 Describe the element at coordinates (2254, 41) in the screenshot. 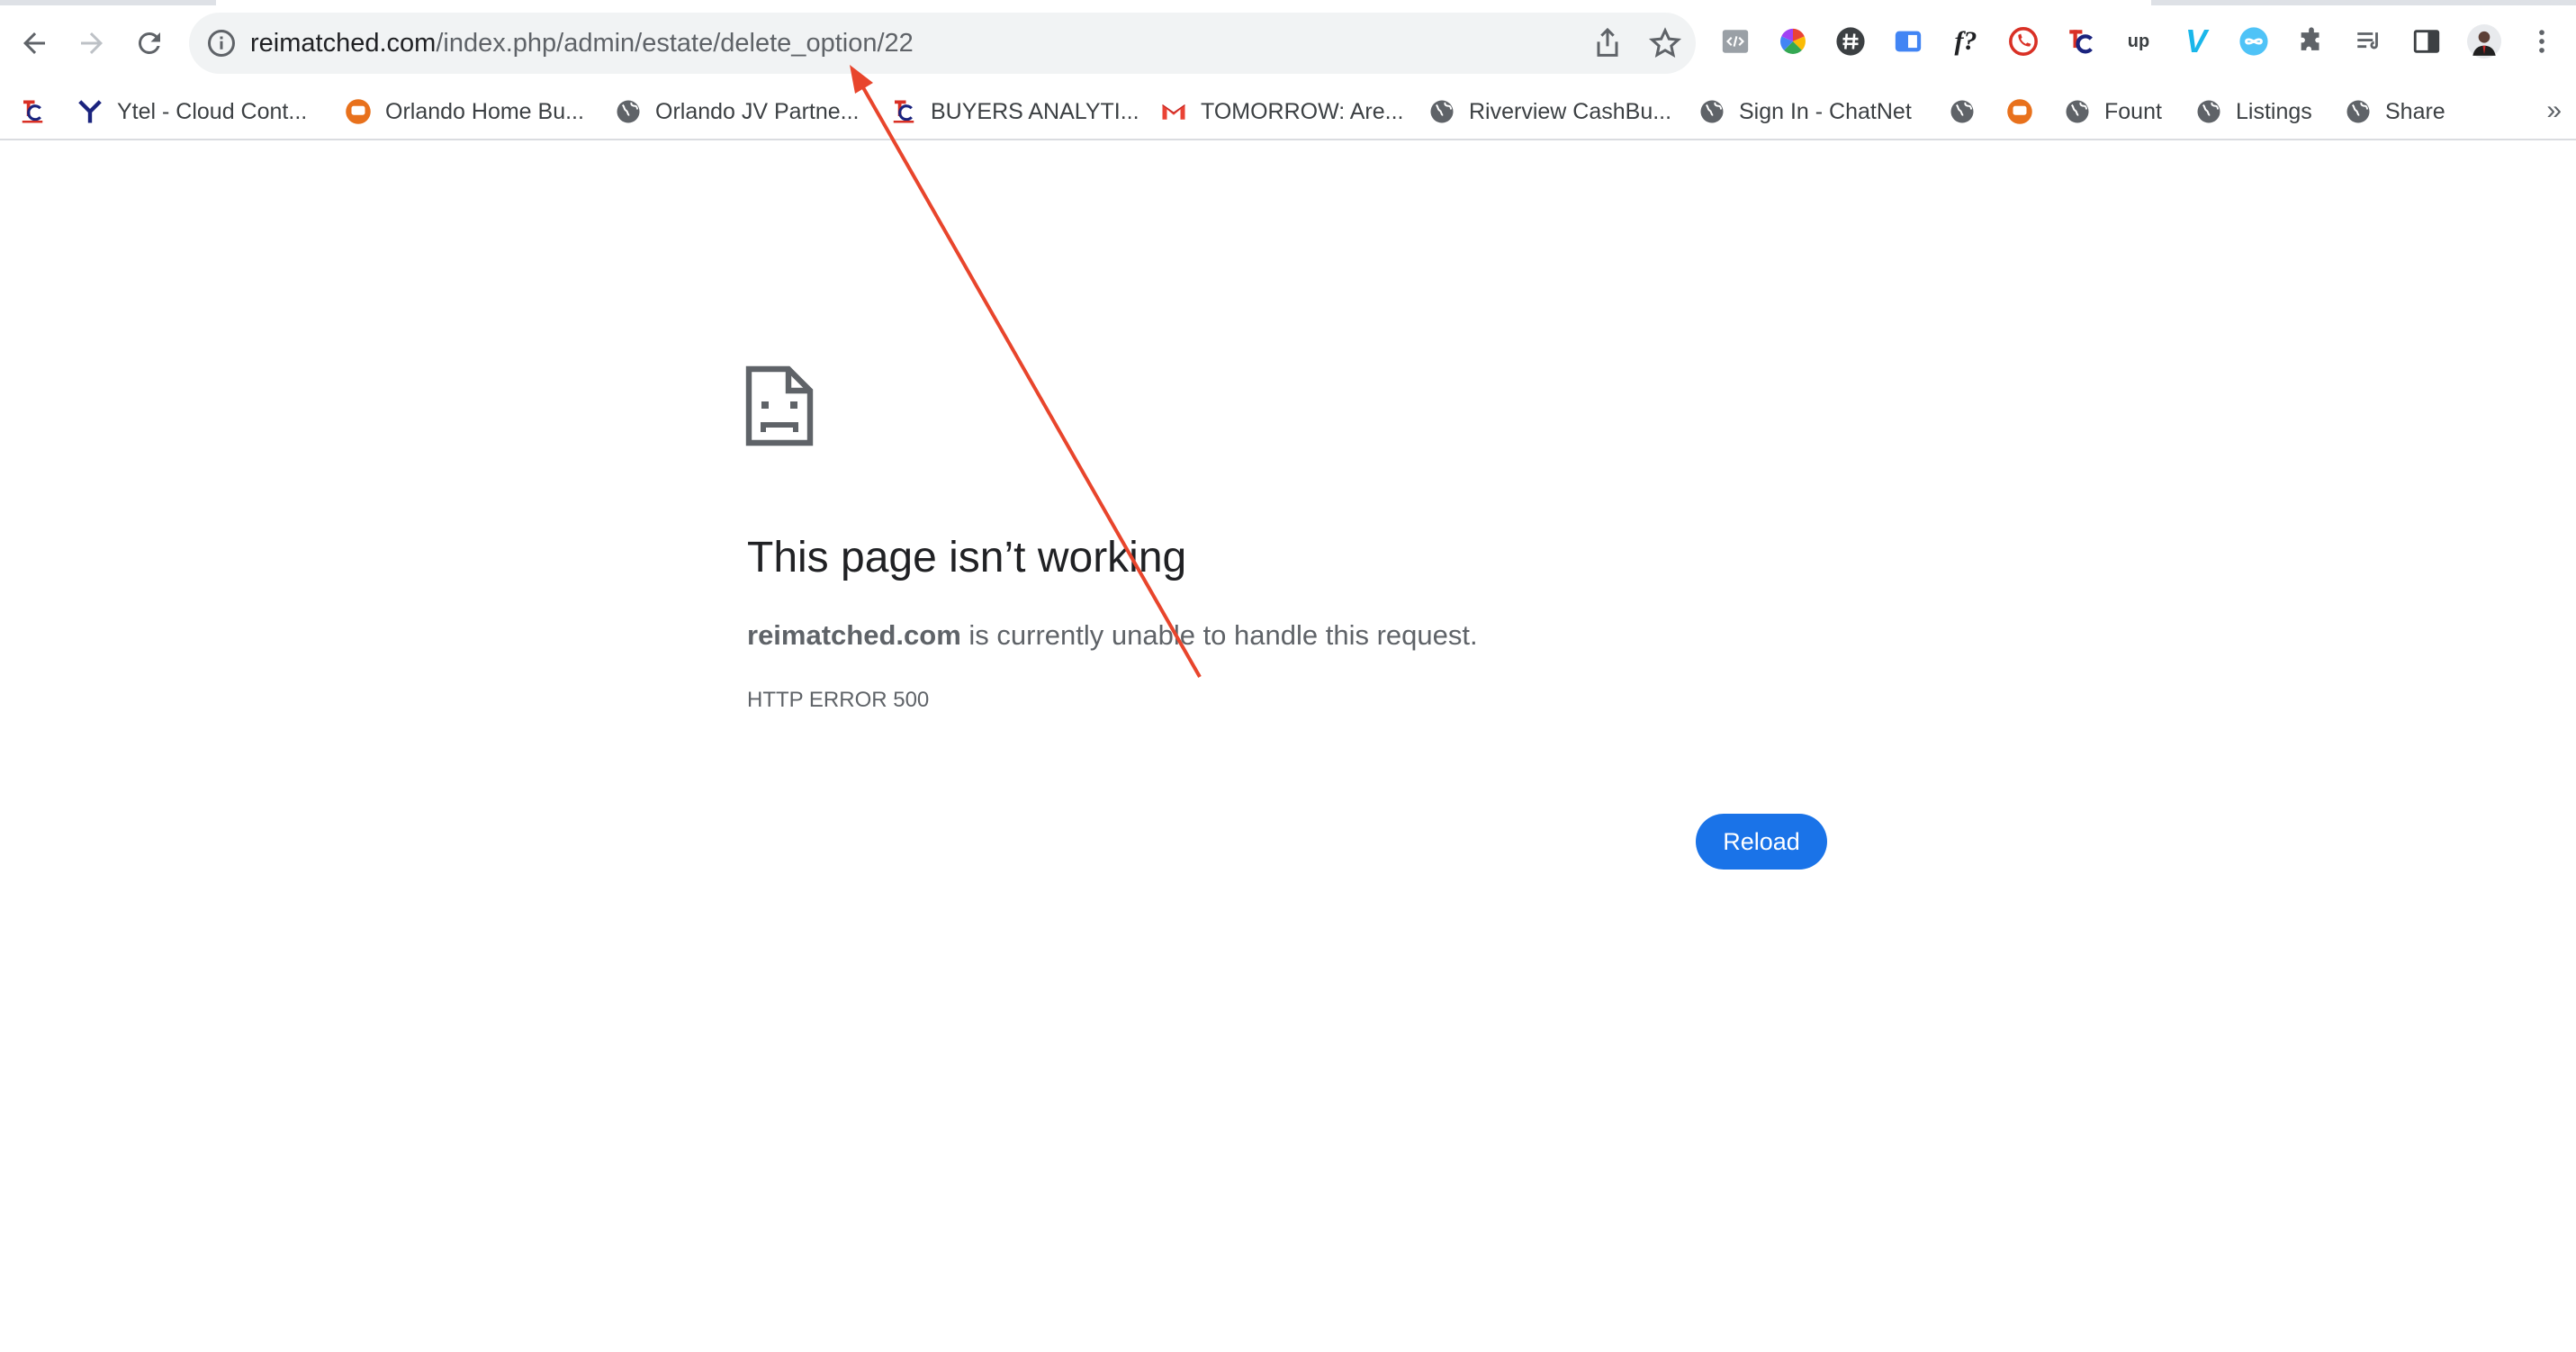

I see `infinity-extension-icon` at that location.